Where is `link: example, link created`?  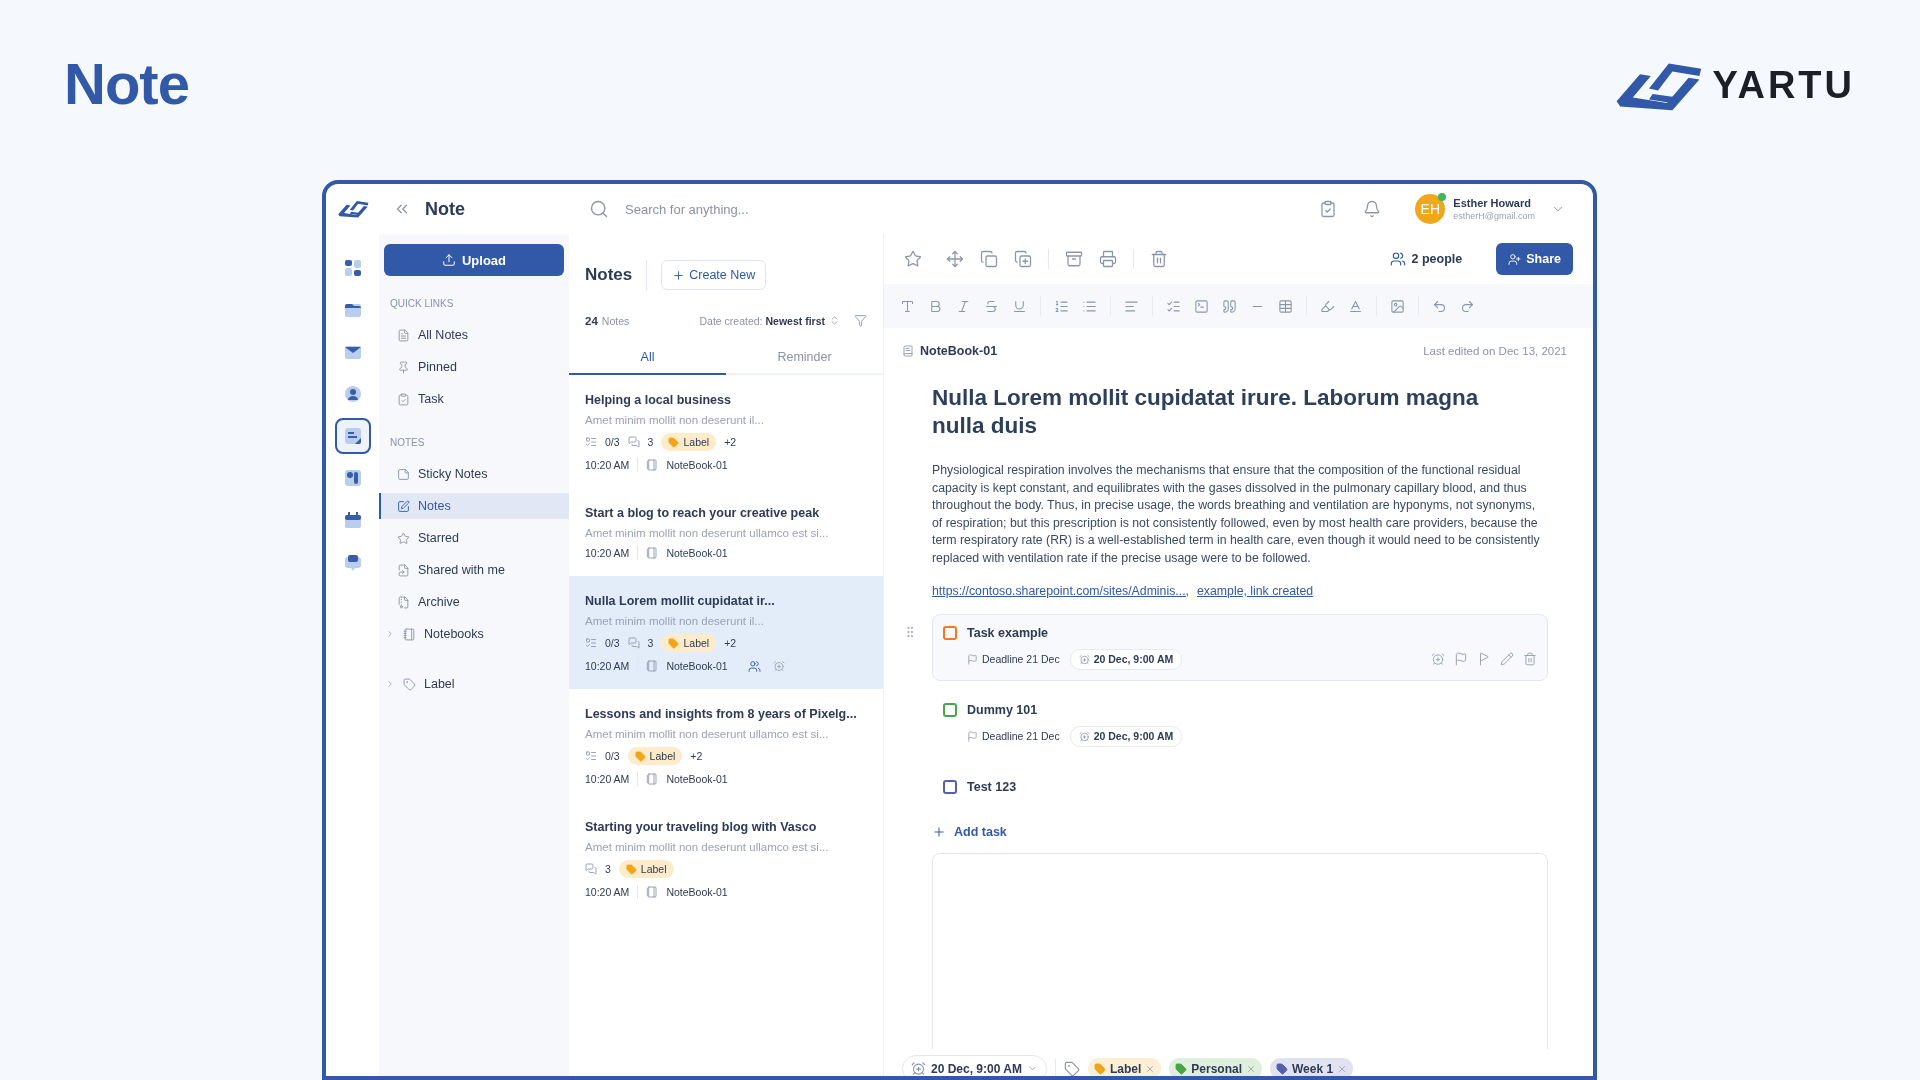 link: example, link created is located at coordinates (1255, 590).